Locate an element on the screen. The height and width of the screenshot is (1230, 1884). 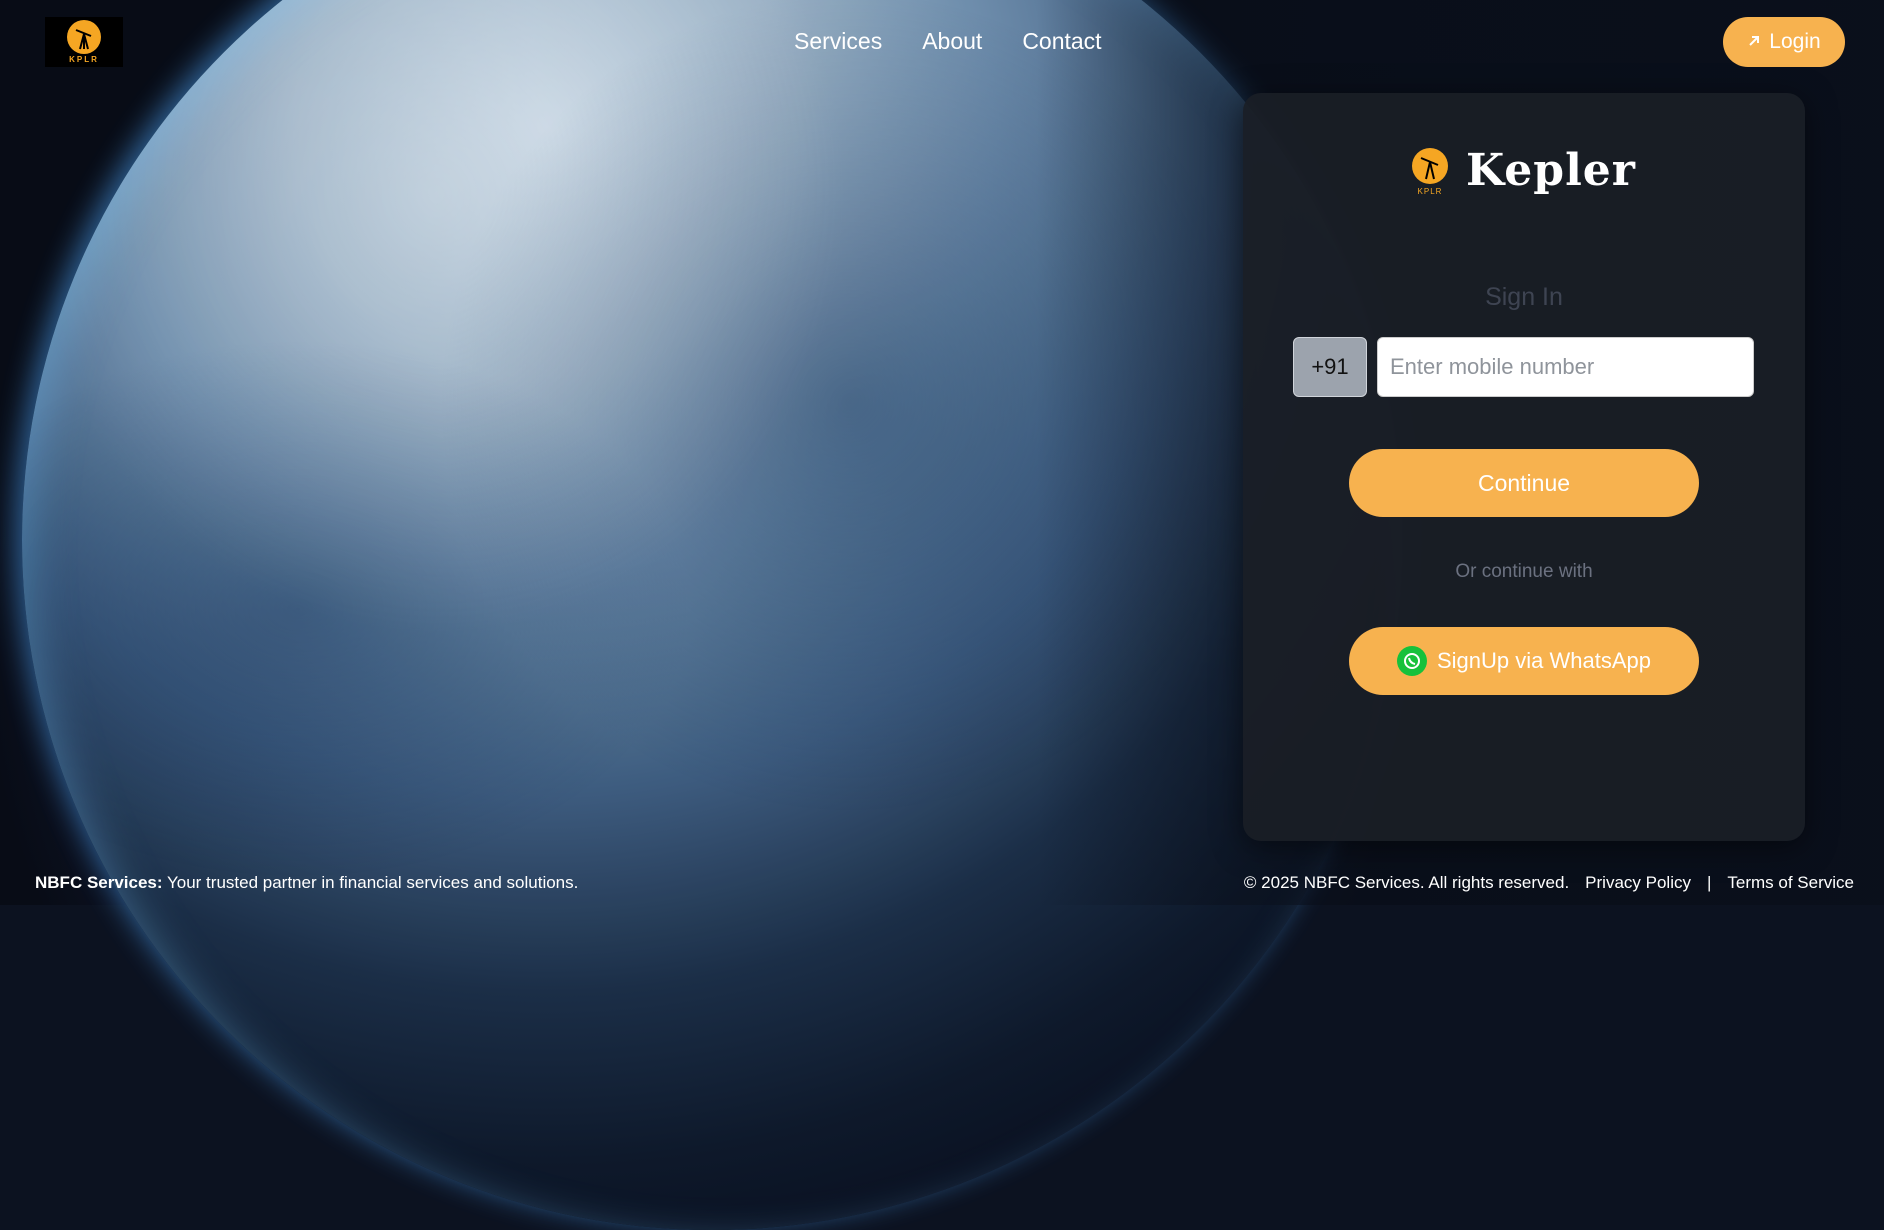
card-brand: KPLR Kepler is located at coordinates (1524, 170).